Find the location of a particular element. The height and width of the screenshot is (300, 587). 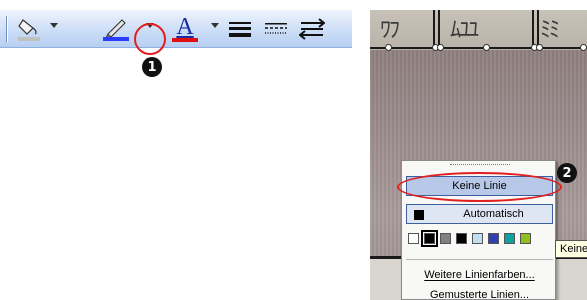

handwriting-scribble: ﾑﾕﾕ is located at coordinates (464, 30).